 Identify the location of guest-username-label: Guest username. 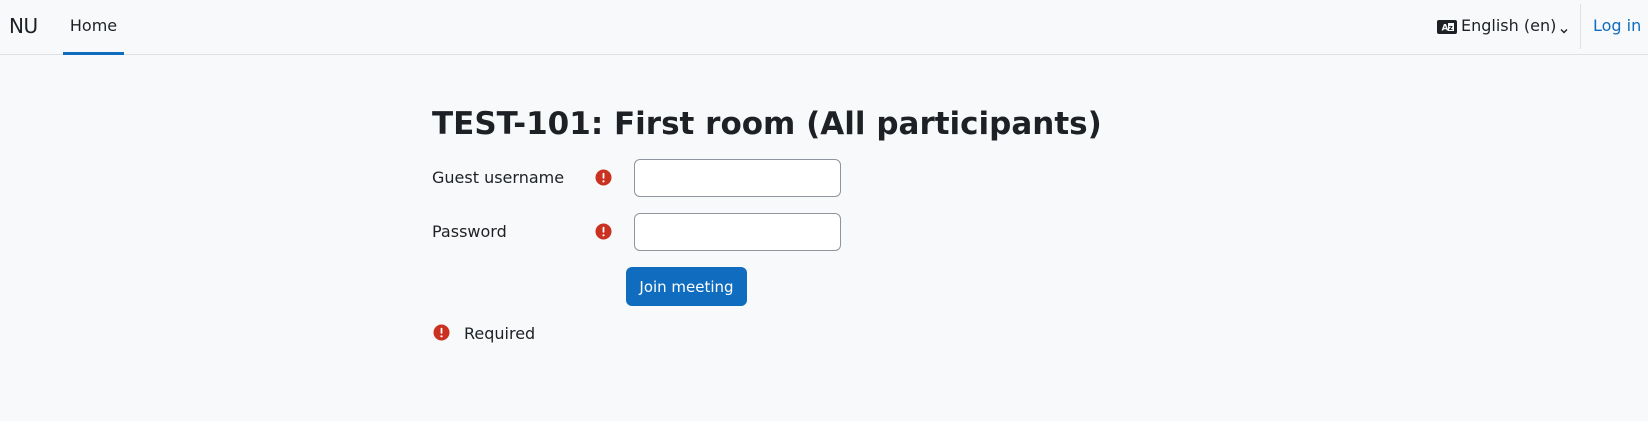
(498, 177).